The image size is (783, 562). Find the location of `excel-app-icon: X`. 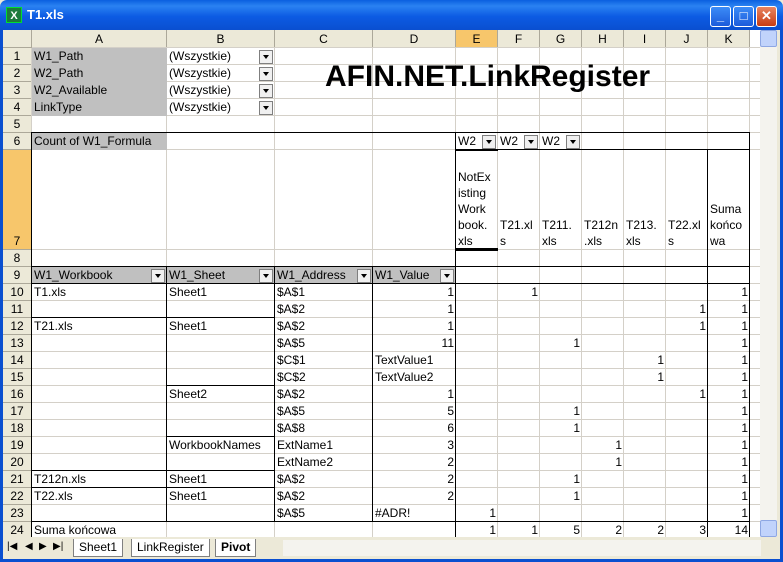

excel-app-icon: X is located at coordinates (14, 15).